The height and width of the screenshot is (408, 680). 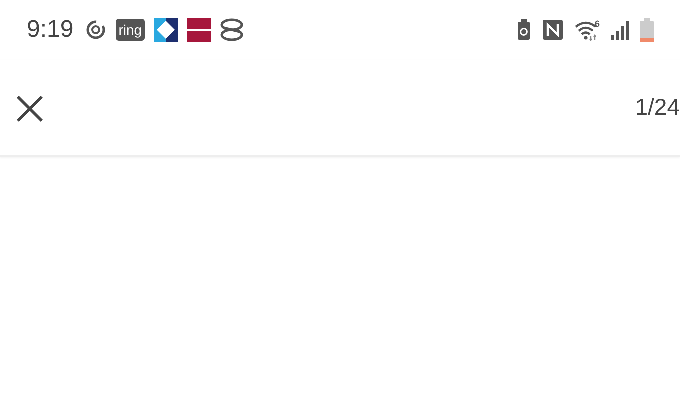 What do you see at coordinates (597, 24) in the screenshot?
I see `wifi-standard-label: 6` at bounding box center [597, 24].